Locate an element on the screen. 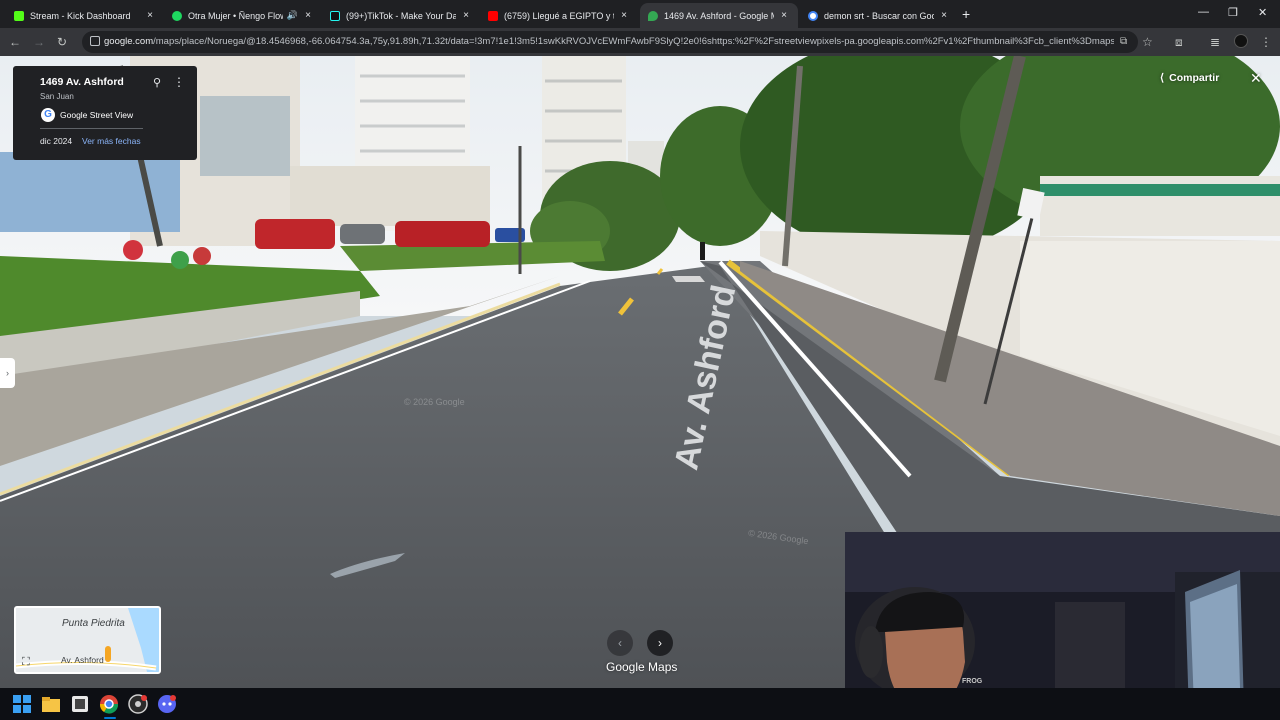 This screenshot has height=720, width=1280. place-subtitle: San Juan is located at coordinates (57, 96).